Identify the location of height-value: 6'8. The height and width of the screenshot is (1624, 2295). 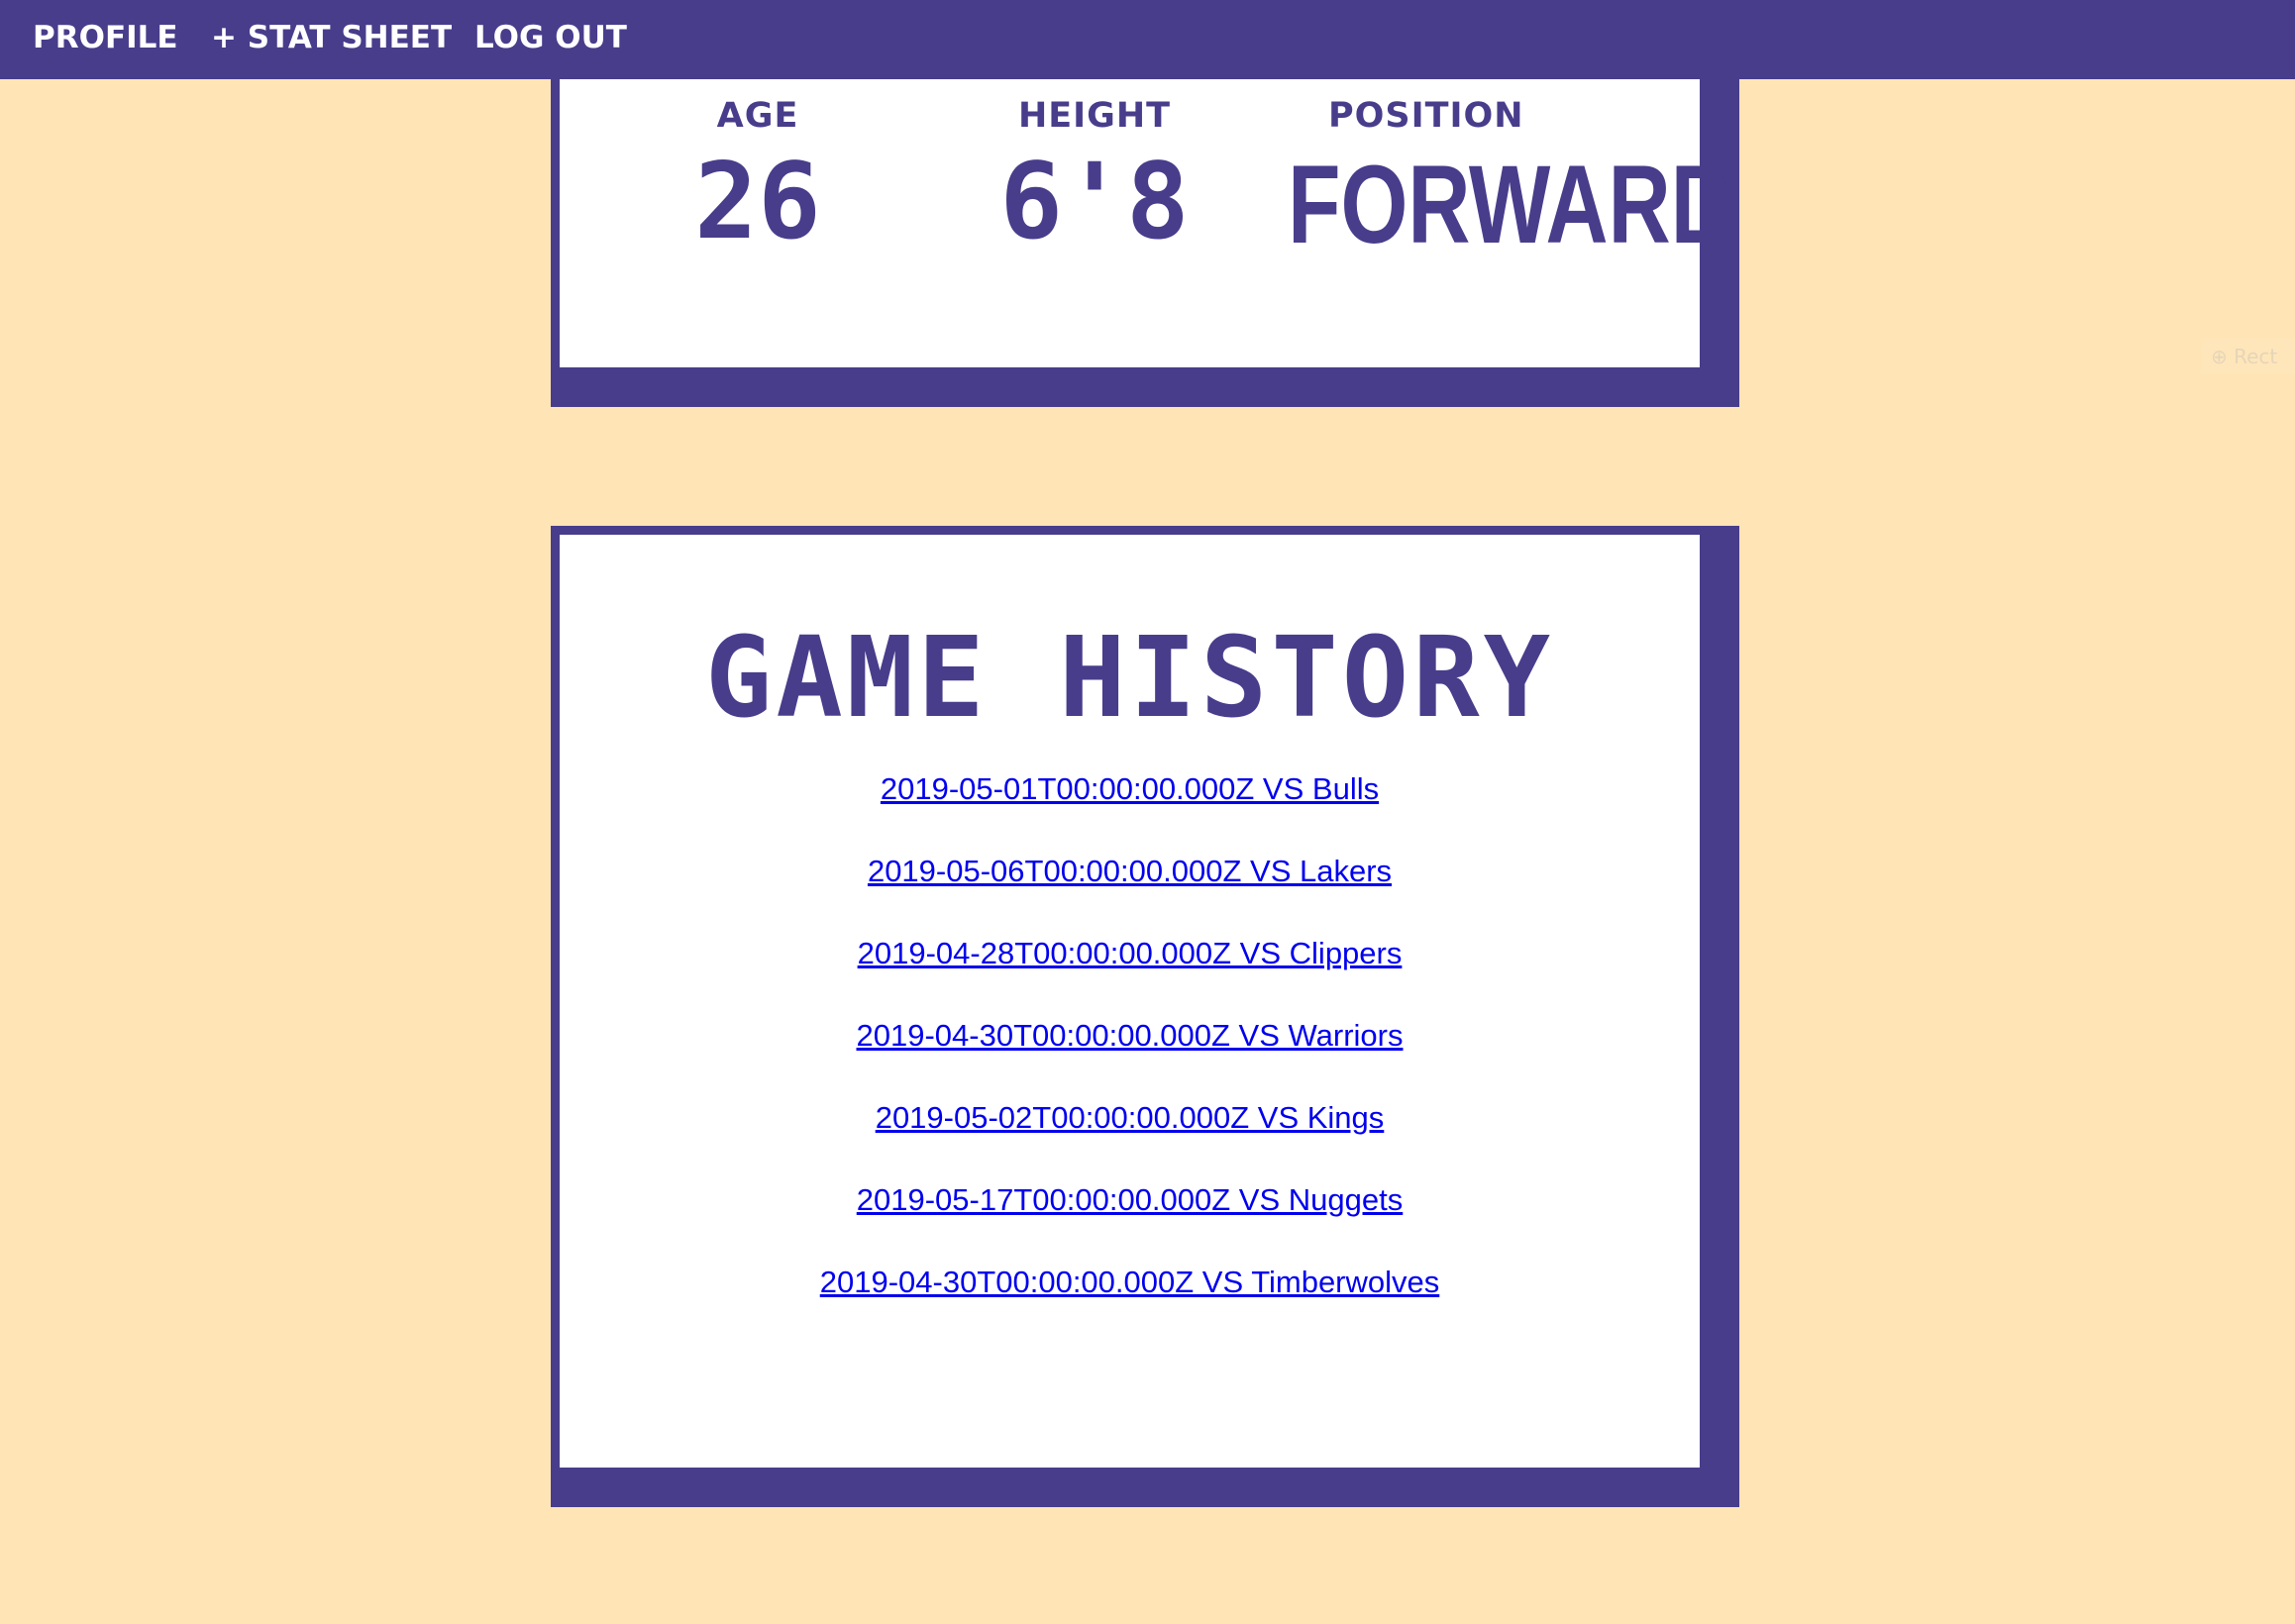
(1094, 201).